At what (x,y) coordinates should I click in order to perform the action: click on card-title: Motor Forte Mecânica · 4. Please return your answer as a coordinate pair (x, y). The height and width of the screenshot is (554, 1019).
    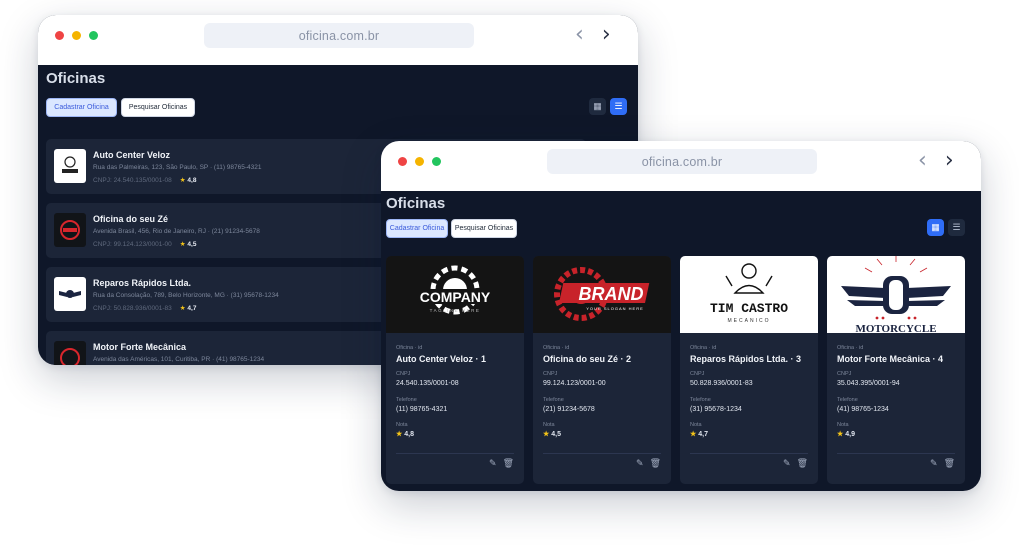
    Looking at the image, I should click on (890, 359).